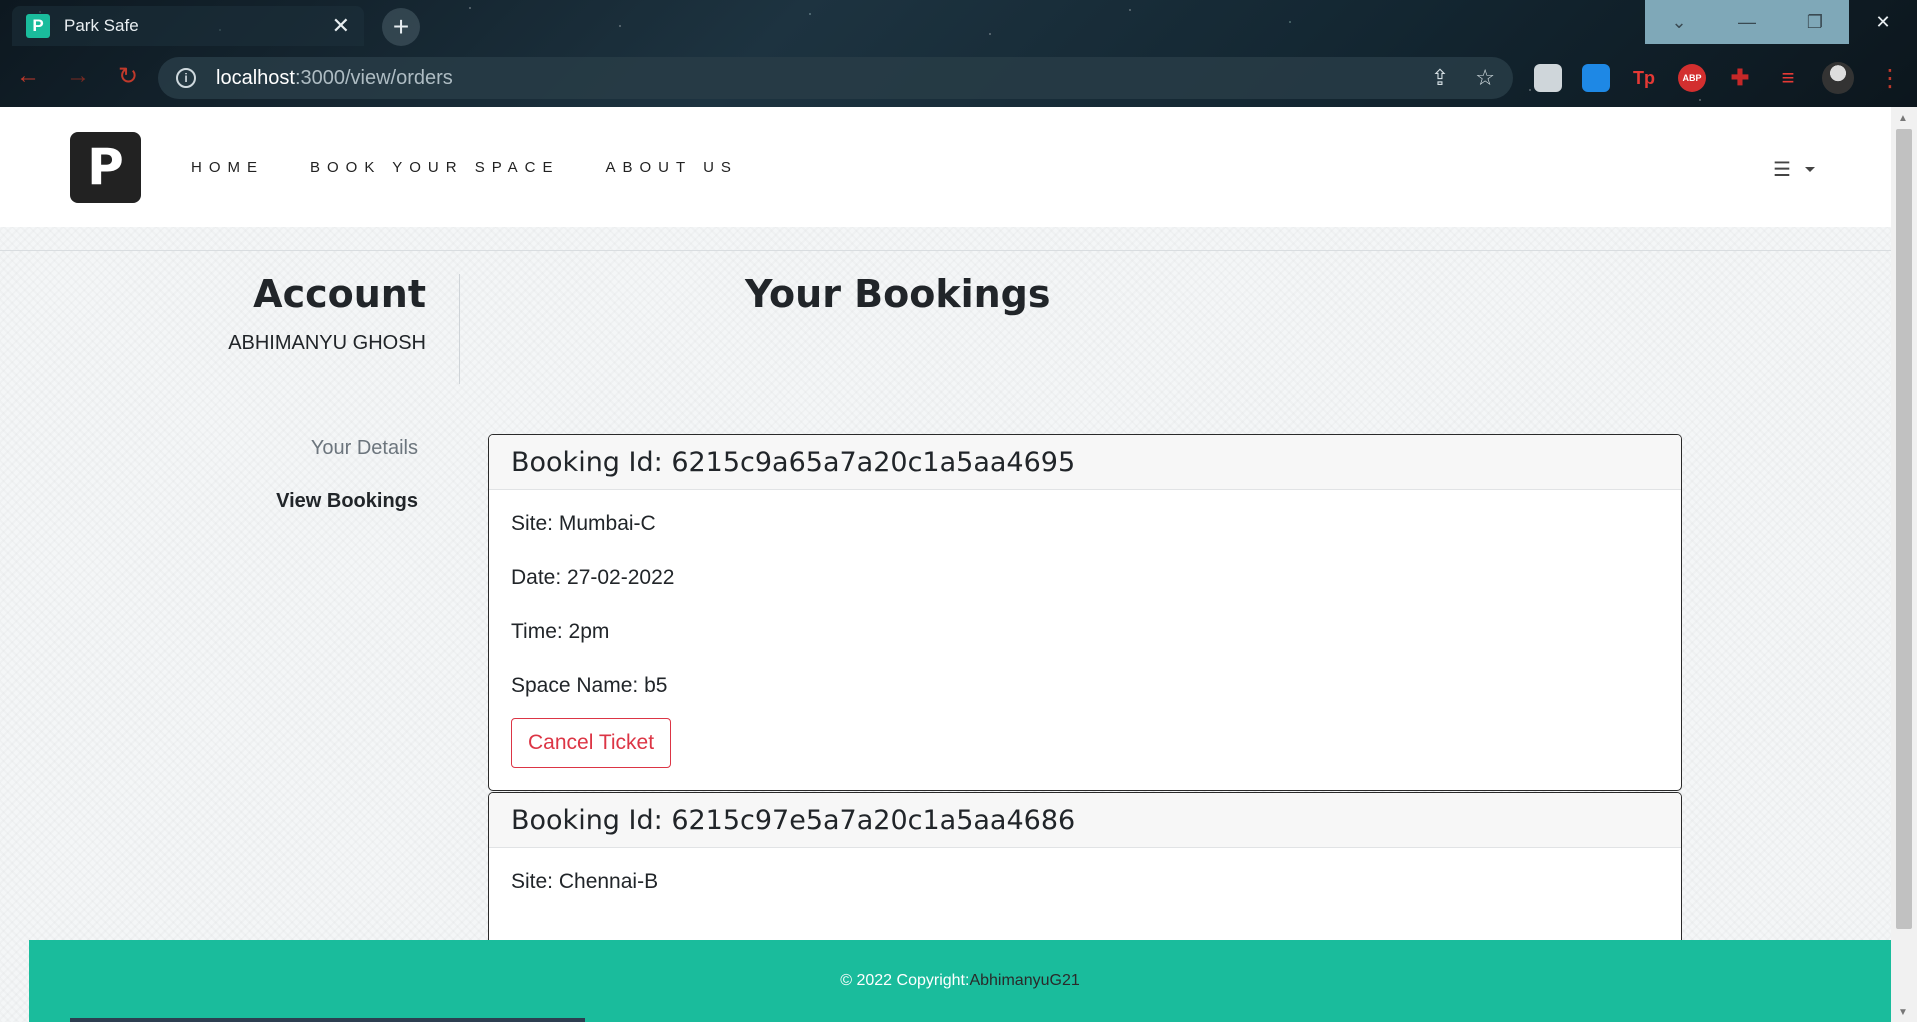 The height and width of the screenshot is (1022, 1917). Describe the element at coordinates (1679, 22) in the screenshot. I see `tab-search-icon: ⌄` at that location.